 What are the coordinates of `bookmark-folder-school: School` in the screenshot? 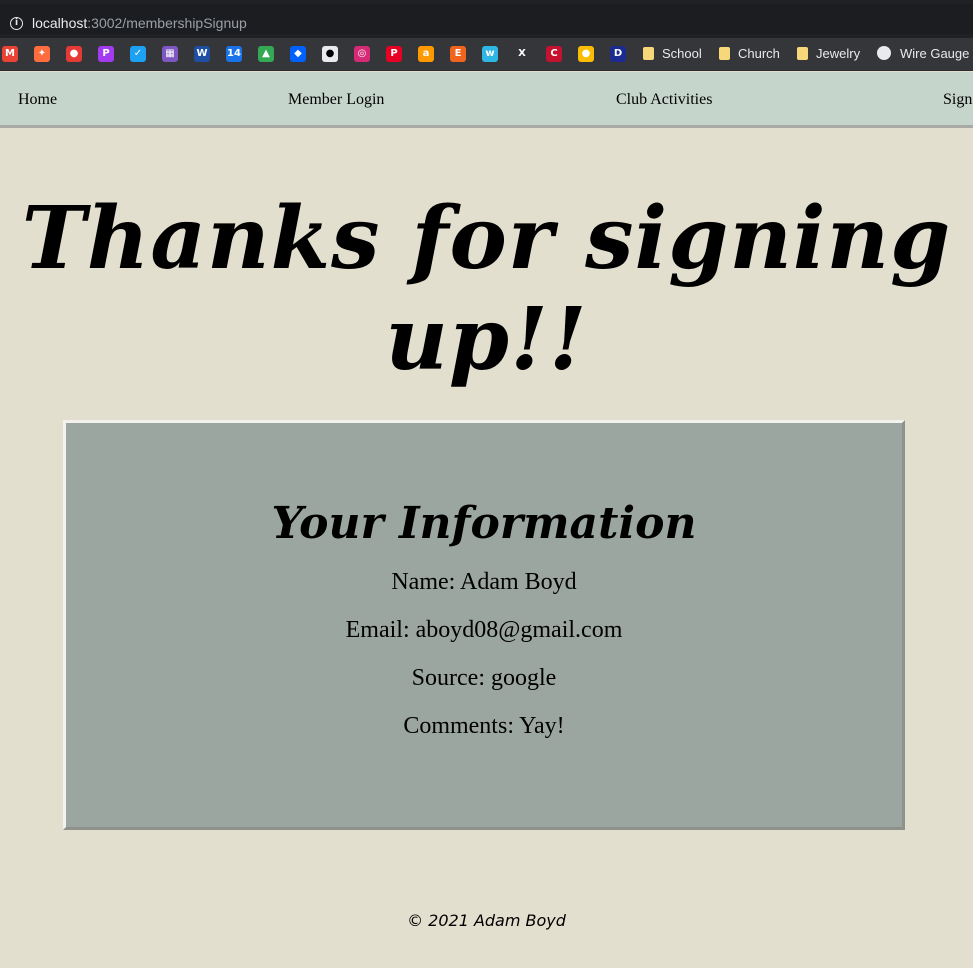 It's located at (672, 54).